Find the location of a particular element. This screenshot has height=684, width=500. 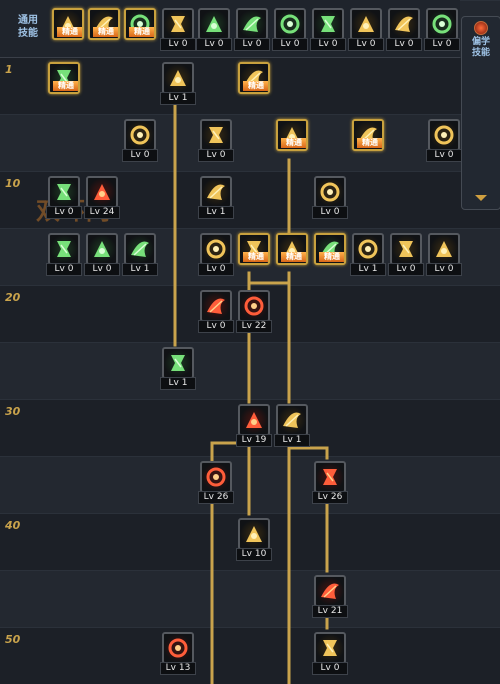

skill-slot: Lv 24 is located at coordinates (102, 199).